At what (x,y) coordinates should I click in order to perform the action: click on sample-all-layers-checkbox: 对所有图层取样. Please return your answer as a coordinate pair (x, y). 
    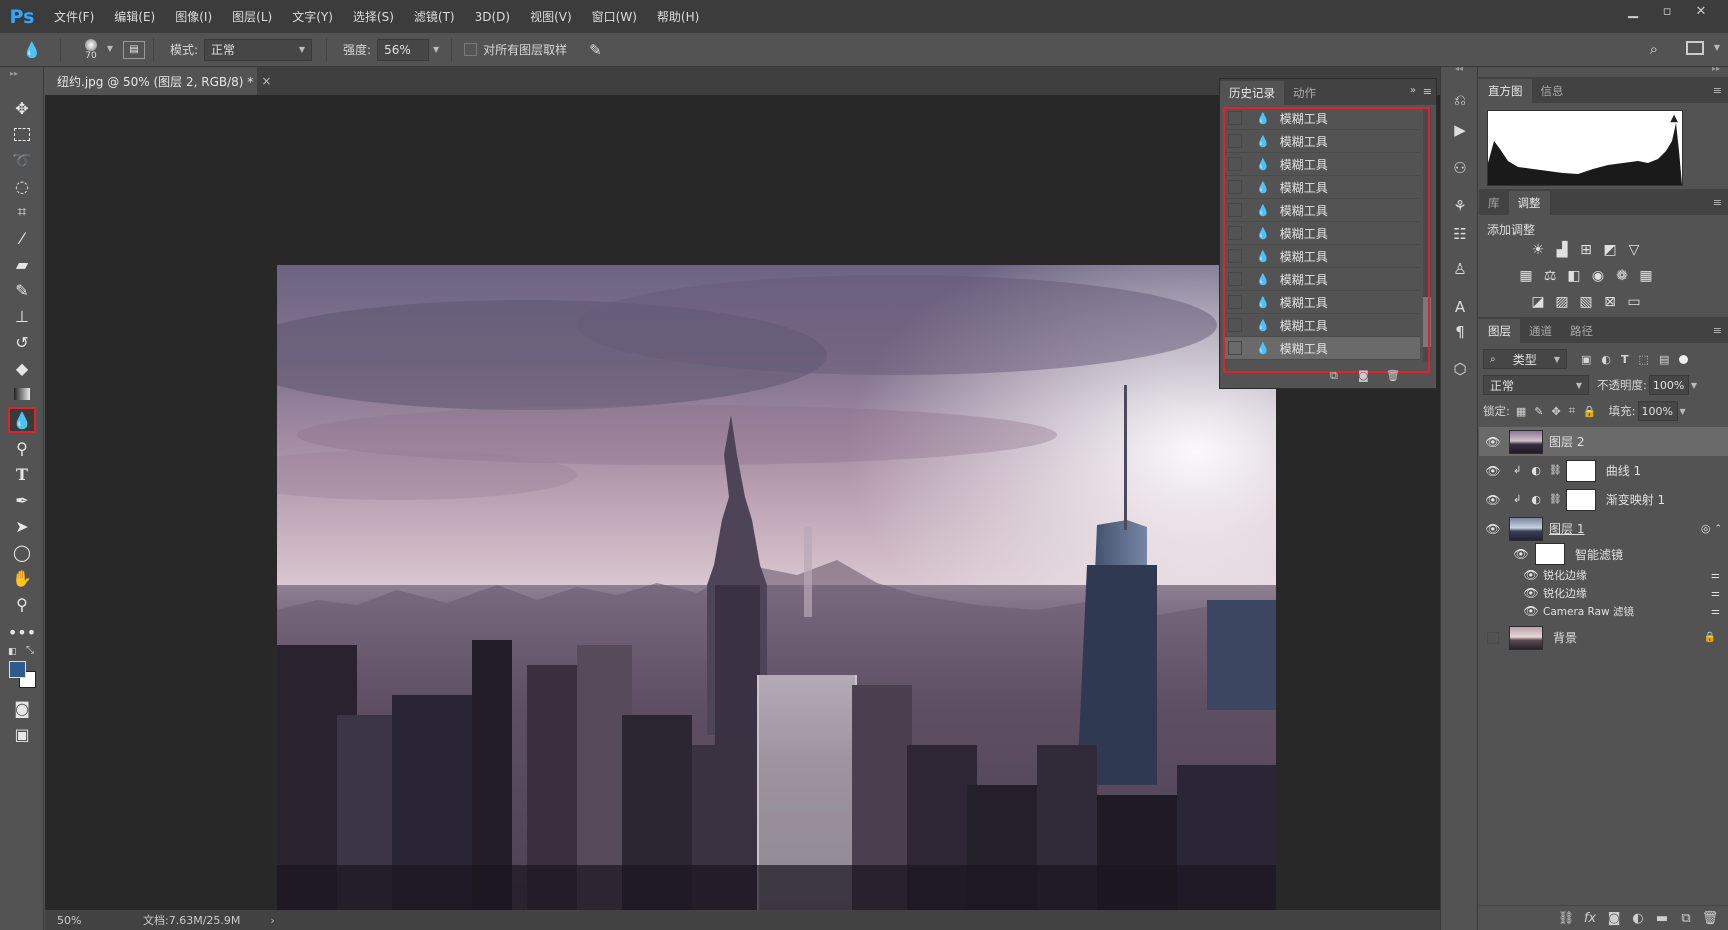
    Looking at the image, I should click on (515, 49).